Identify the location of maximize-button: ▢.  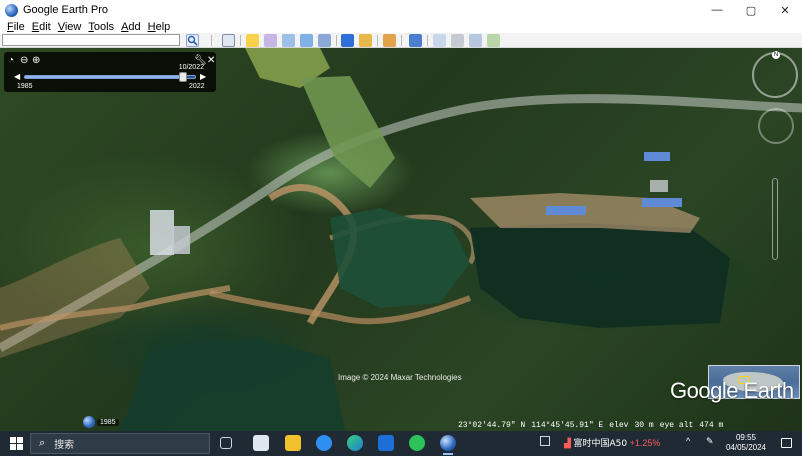
(751, 10).